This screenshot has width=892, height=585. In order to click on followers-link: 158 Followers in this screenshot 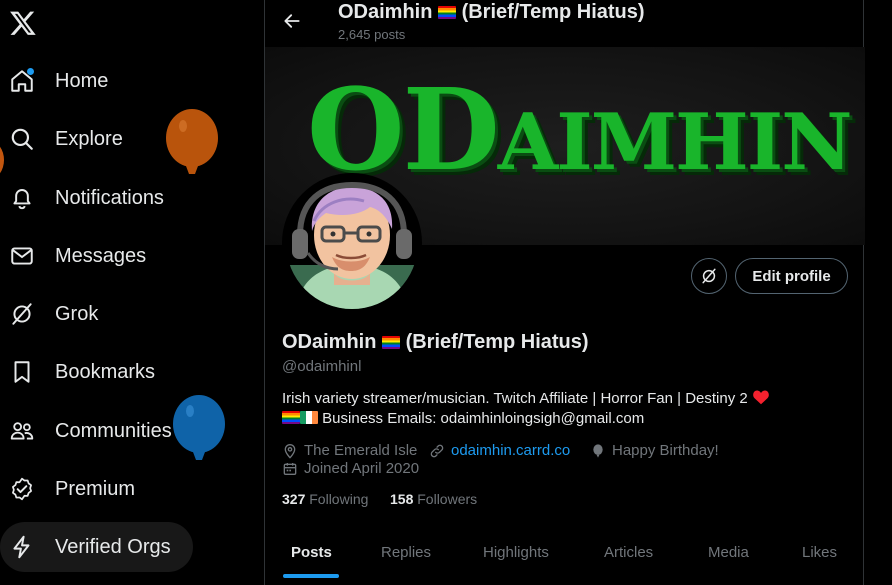, I will do `click(433, 499)`.